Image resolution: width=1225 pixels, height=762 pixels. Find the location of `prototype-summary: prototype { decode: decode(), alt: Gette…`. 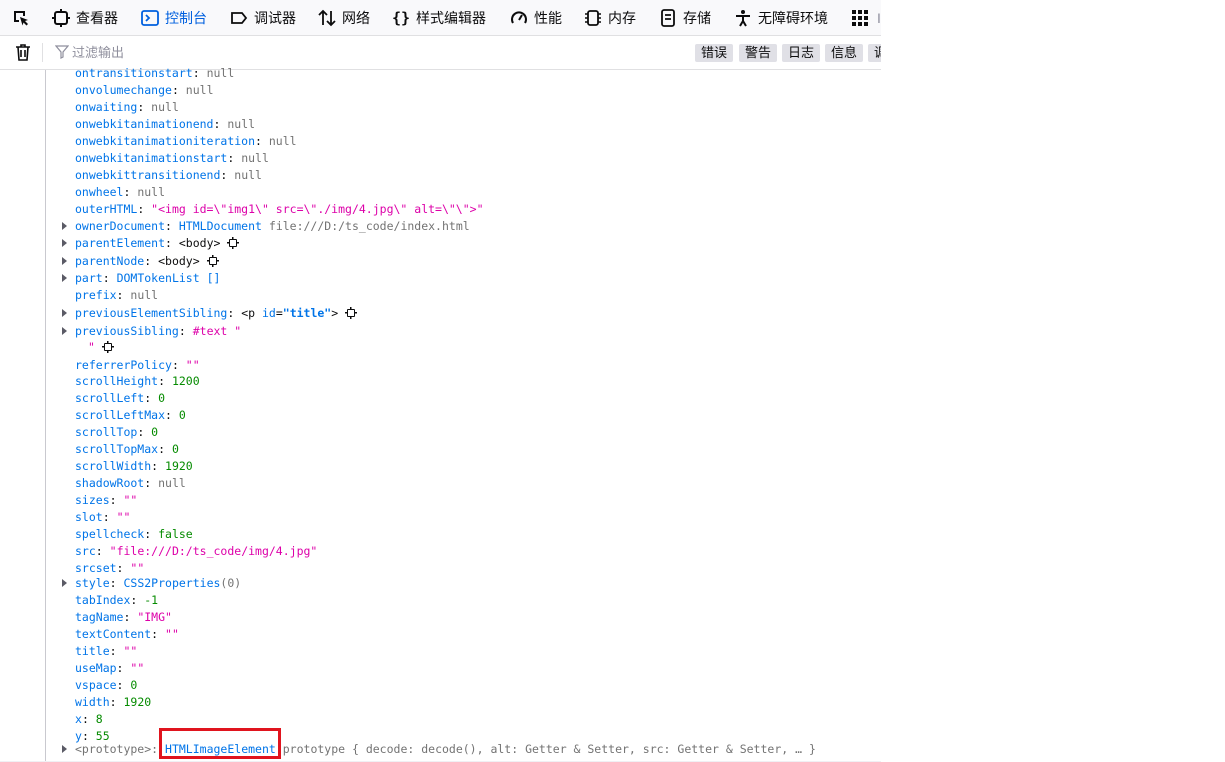

prototype-summary: prototype { decode: decode(), alt: Gette… is located at coordinates (549, 749).